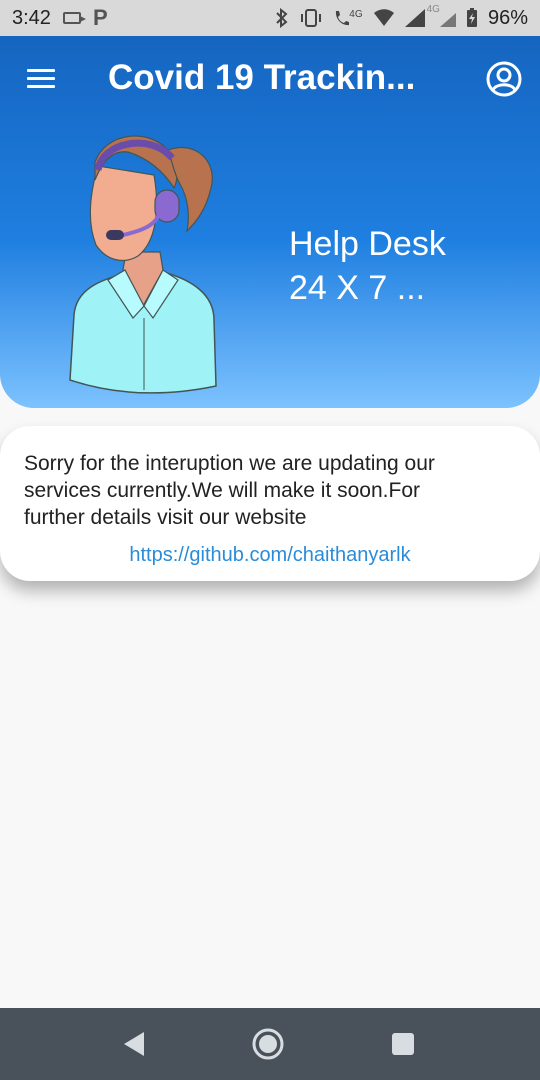  I want to click on status-time: 3:42, so click(31, 17).